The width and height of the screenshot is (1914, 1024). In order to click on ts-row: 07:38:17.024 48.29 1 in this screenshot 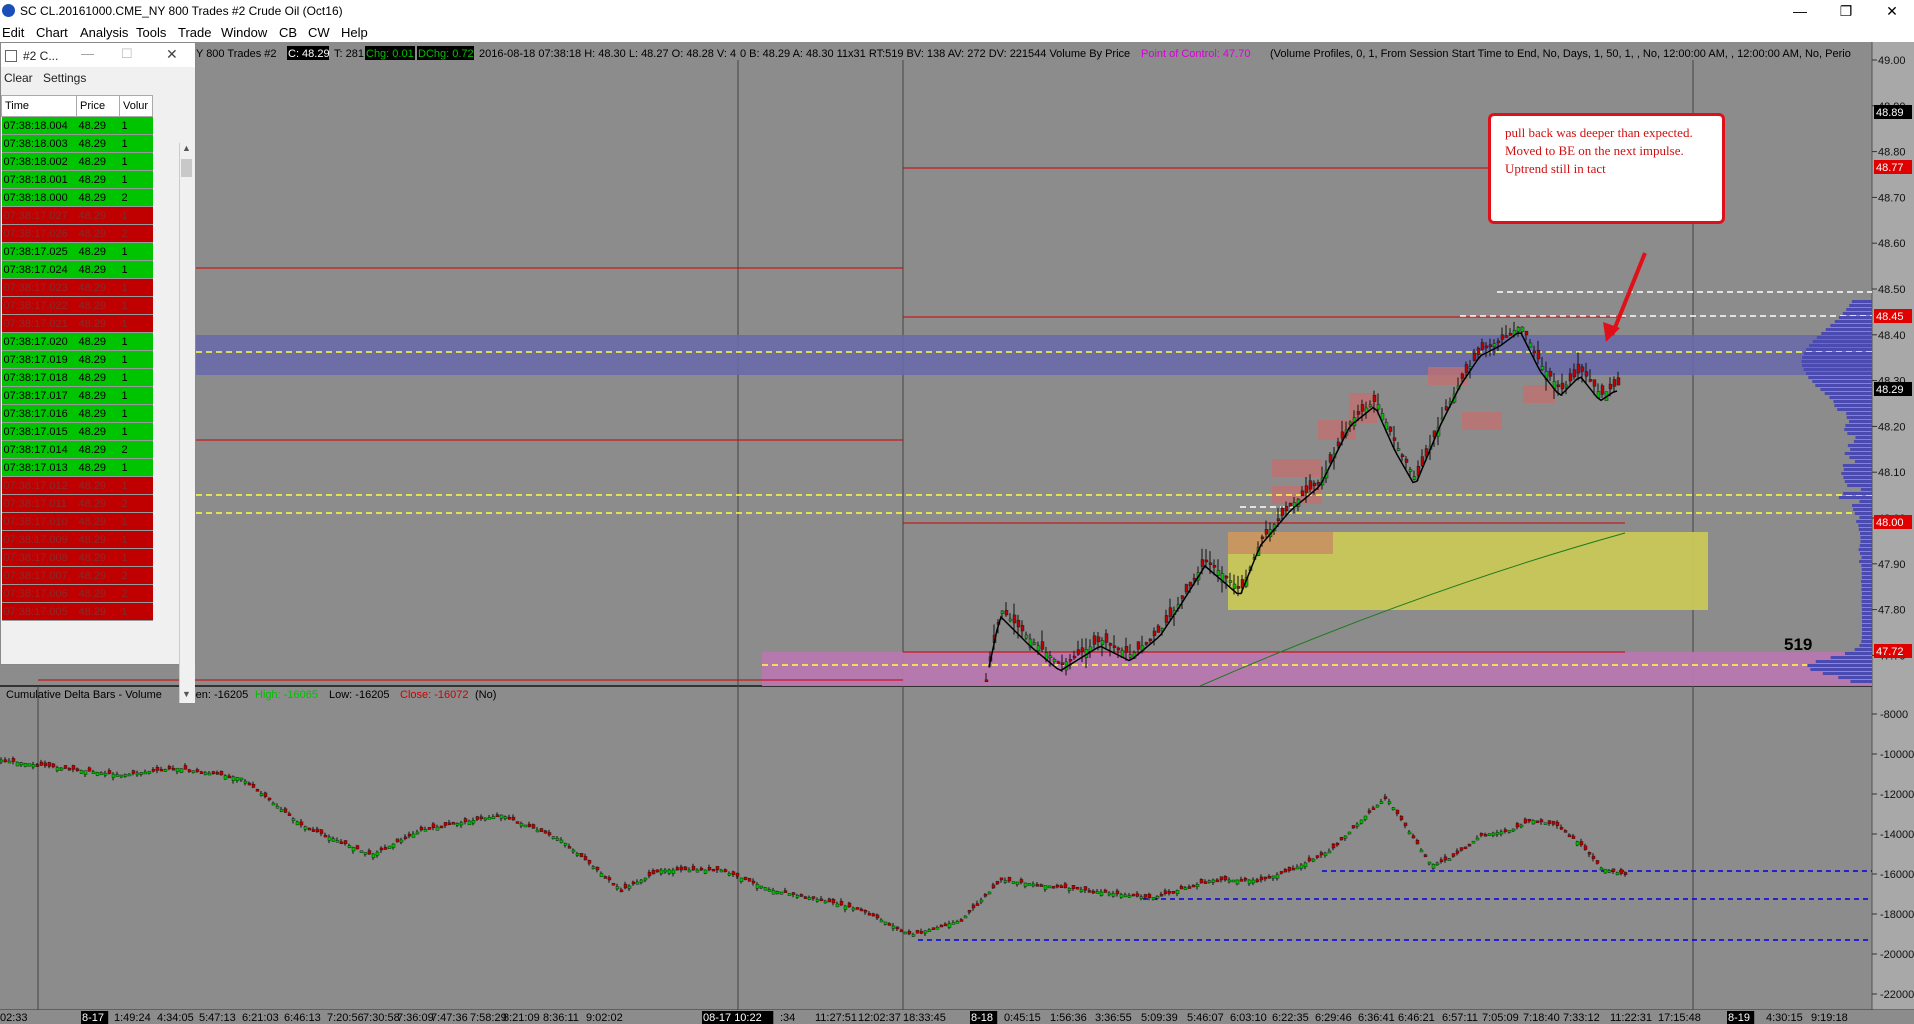, I will do `click(77, 269)`.